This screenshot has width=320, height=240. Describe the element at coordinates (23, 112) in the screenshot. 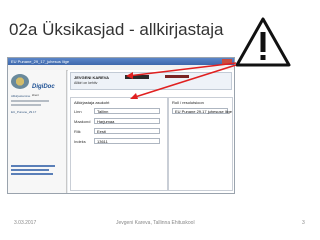

I see `sidebar-file-label: EU_Punane_29.17` at that location.